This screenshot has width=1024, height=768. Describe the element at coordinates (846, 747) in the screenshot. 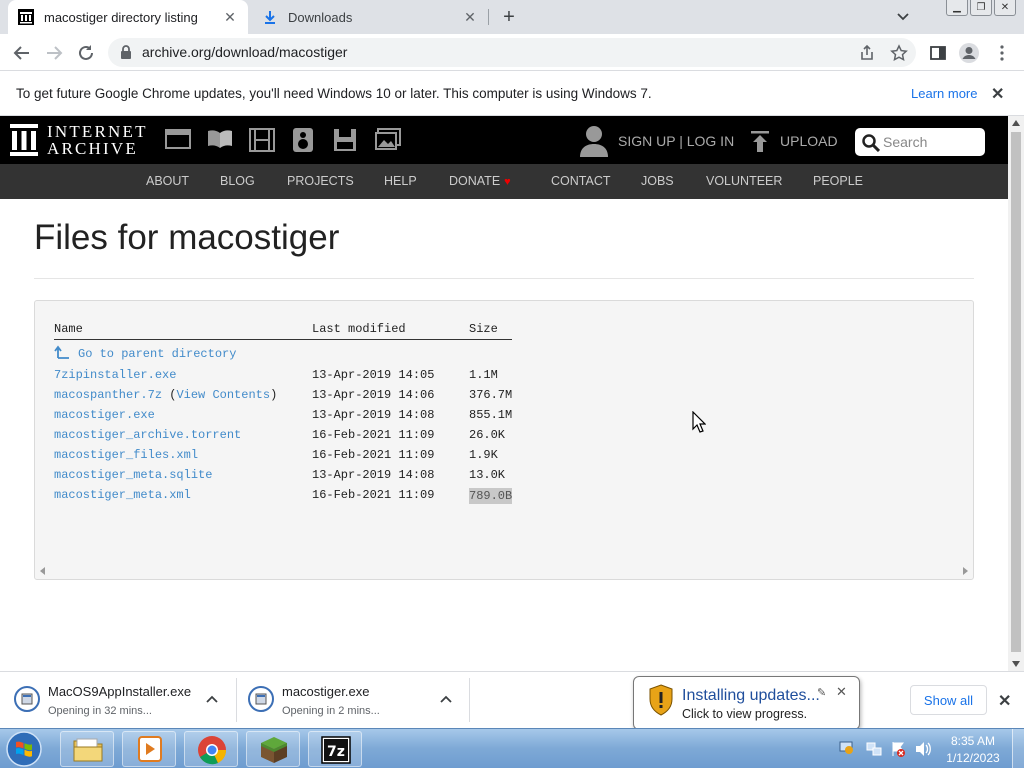

I see `update-tray-icon` at that location.